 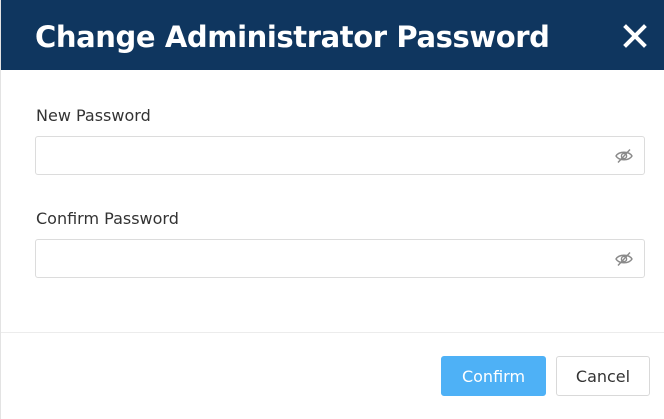 What do you see at coordinates (107, 218) in the screenshot?
I see `confirm-password-label: Confirm Password` at bounding box center [107, 218].